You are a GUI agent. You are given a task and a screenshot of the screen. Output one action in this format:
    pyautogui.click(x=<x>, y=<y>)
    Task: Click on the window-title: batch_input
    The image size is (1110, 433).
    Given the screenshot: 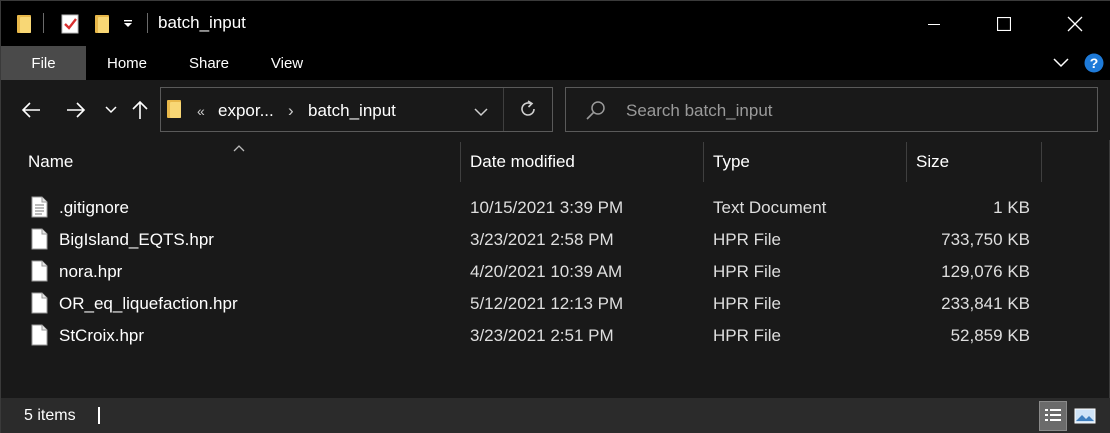 What is the action you would take?
    pyautogui.click(x=202, y=22)
    